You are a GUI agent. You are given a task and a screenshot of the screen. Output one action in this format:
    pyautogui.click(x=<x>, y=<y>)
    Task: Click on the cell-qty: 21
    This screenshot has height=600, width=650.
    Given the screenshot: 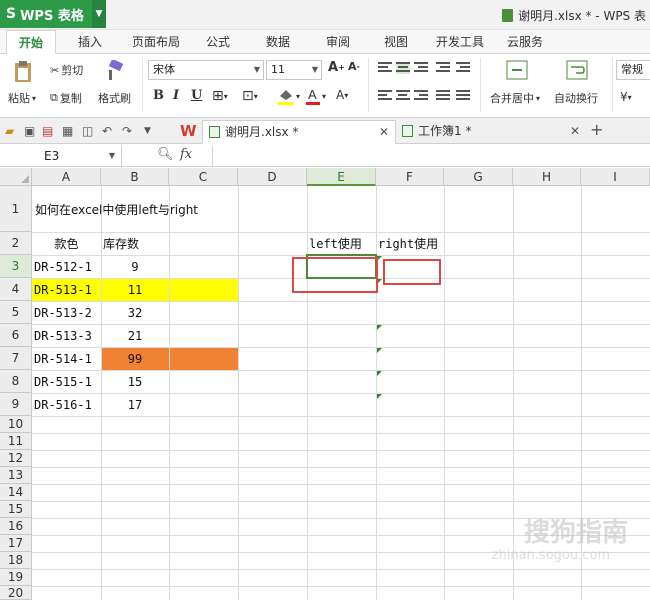 What is the action you would take?
    pyautogui.click(x=135, y=335)
    